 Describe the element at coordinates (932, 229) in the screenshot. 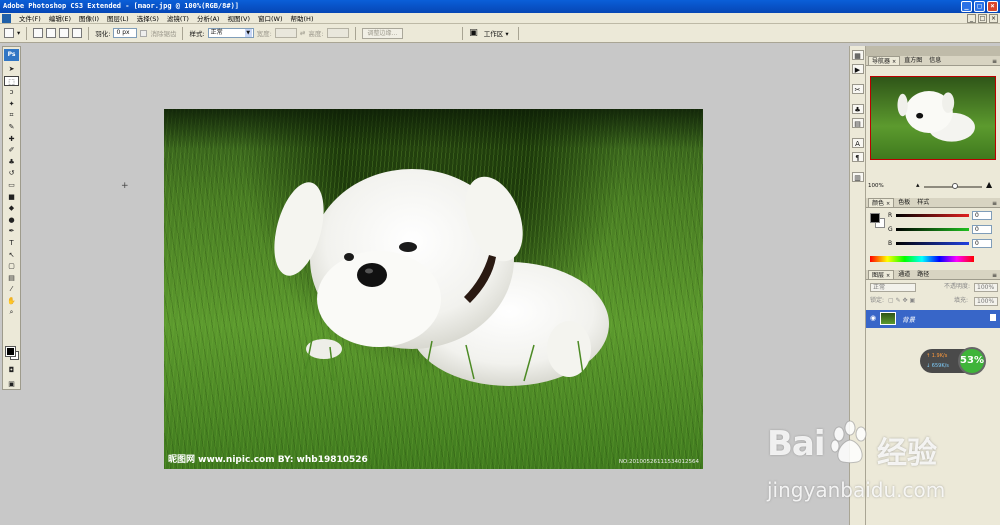

I see `green-slider` at that location.